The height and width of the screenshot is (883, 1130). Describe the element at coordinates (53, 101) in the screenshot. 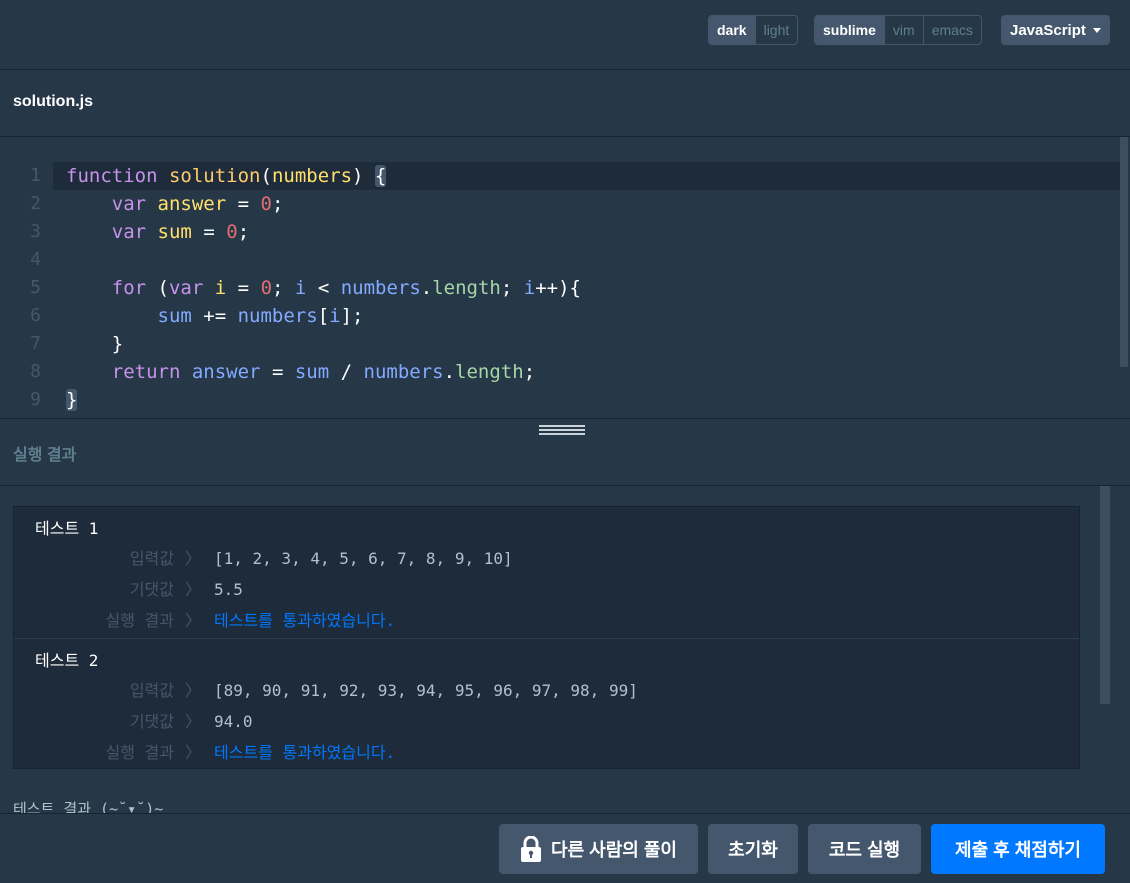

I see `file-name: solution.js` at that location.